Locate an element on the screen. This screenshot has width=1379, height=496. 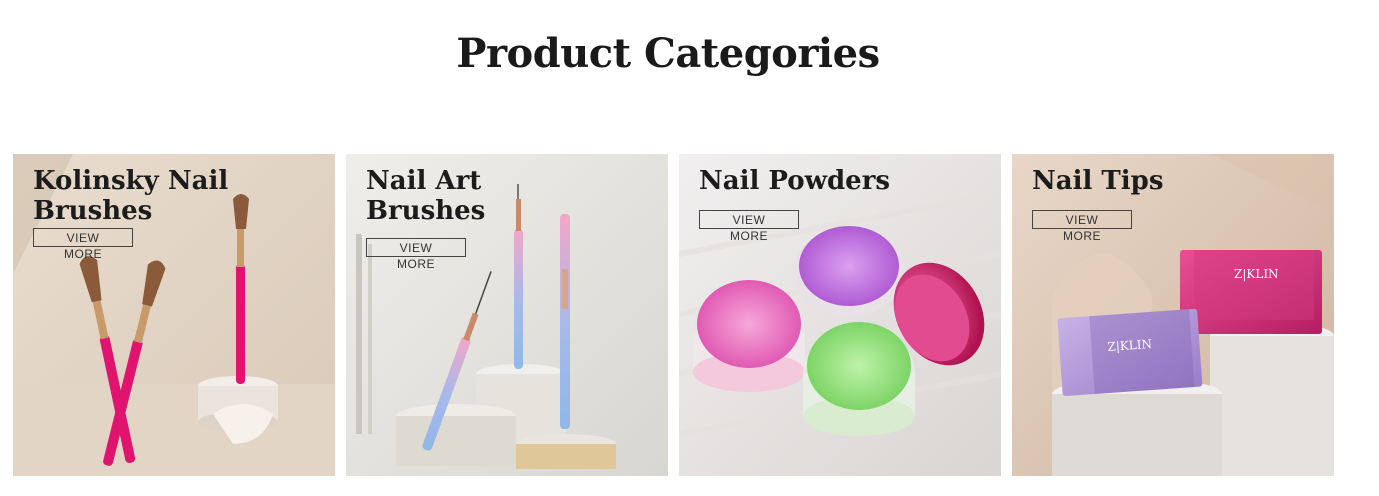
section-title: Product Categories is located at coordinates (668, 53).